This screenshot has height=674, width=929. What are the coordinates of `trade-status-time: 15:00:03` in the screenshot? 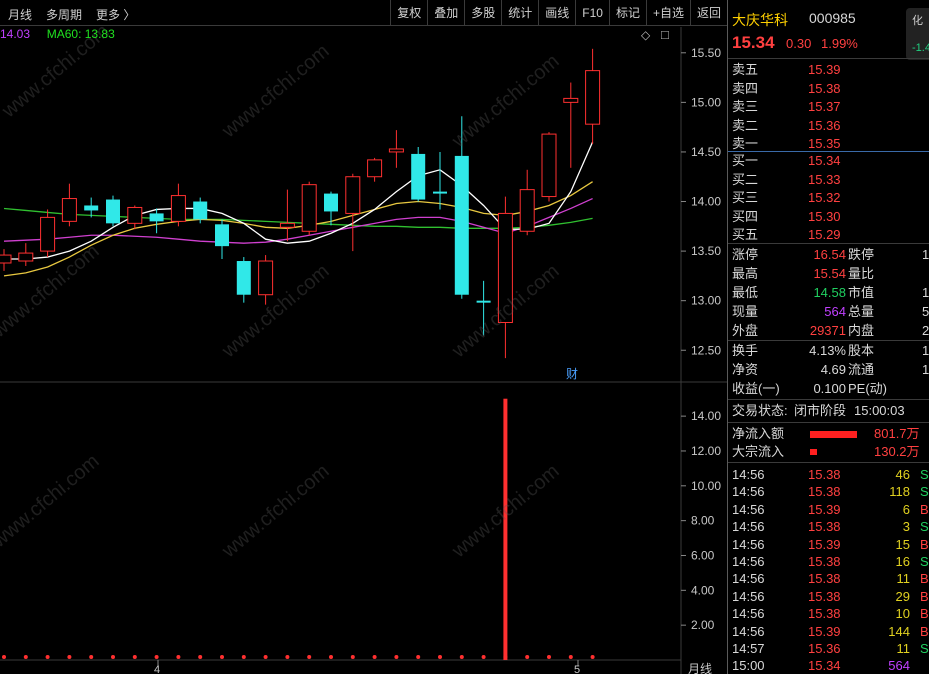 It's located at (879, 410).